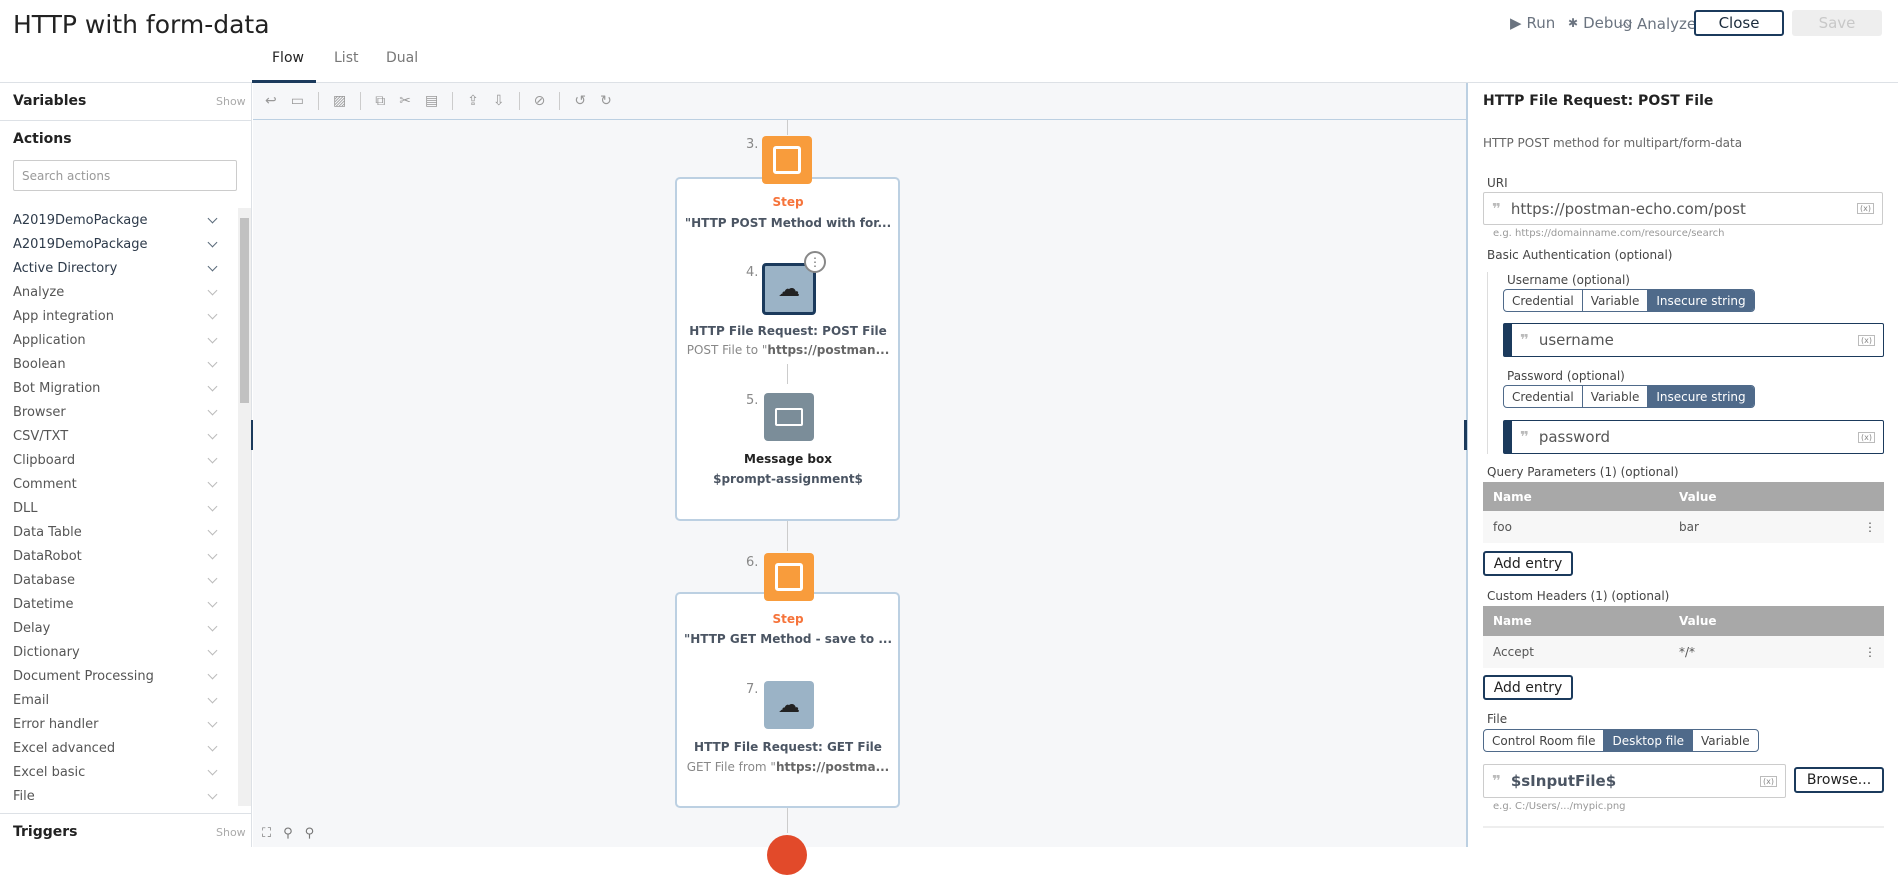 Image resolution: width=1898 pixels, height=875 pixels. I want to click on tab-flow: Flow, so click(288, 58).